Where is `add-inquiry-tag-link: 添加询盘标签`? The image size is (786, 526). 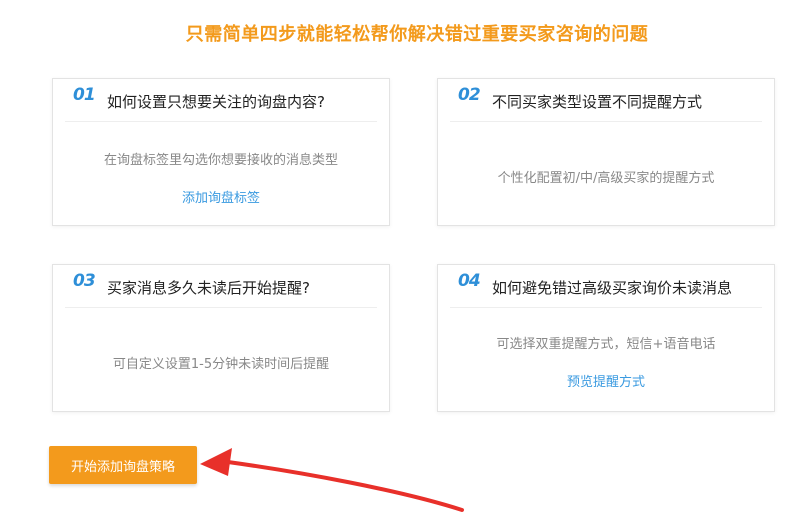
add-inquiry-tag-link: 添加询盘标签 is located at coordinates (221, 196).